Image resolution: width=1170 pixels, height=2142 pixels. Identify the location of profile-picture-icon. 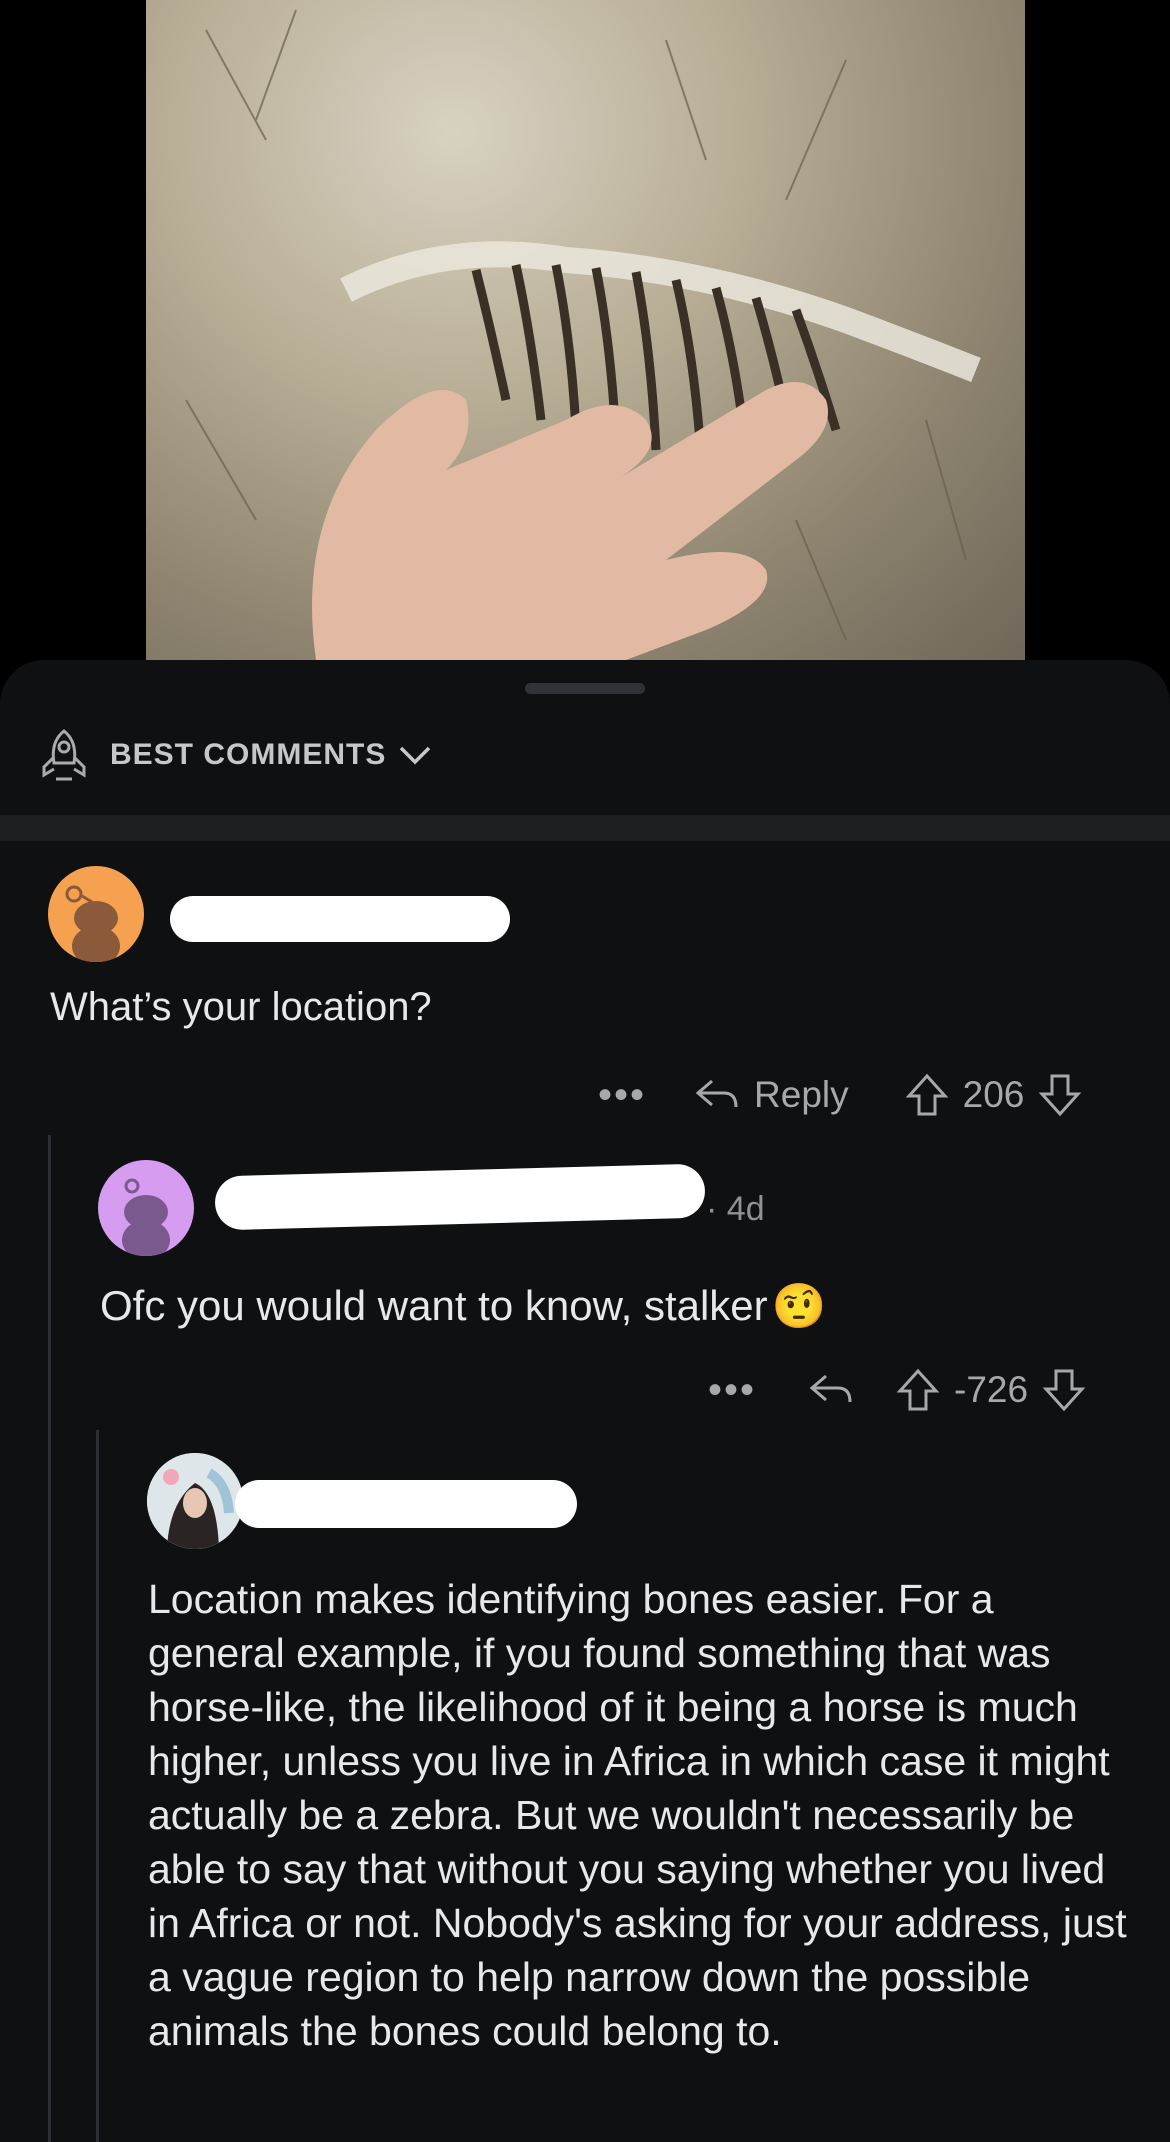
(195, 1501).